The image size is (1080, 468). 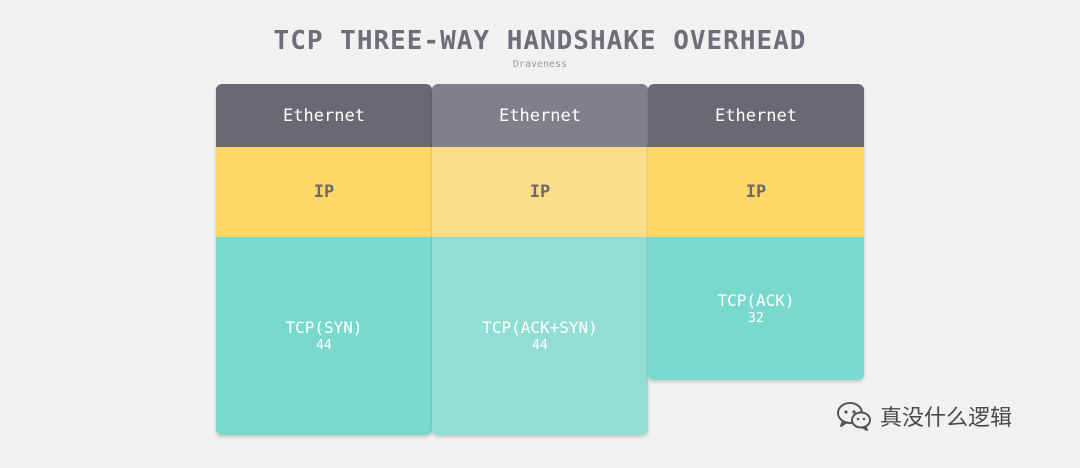 I want to click on wechat-icon, so click(x=854, y=416).